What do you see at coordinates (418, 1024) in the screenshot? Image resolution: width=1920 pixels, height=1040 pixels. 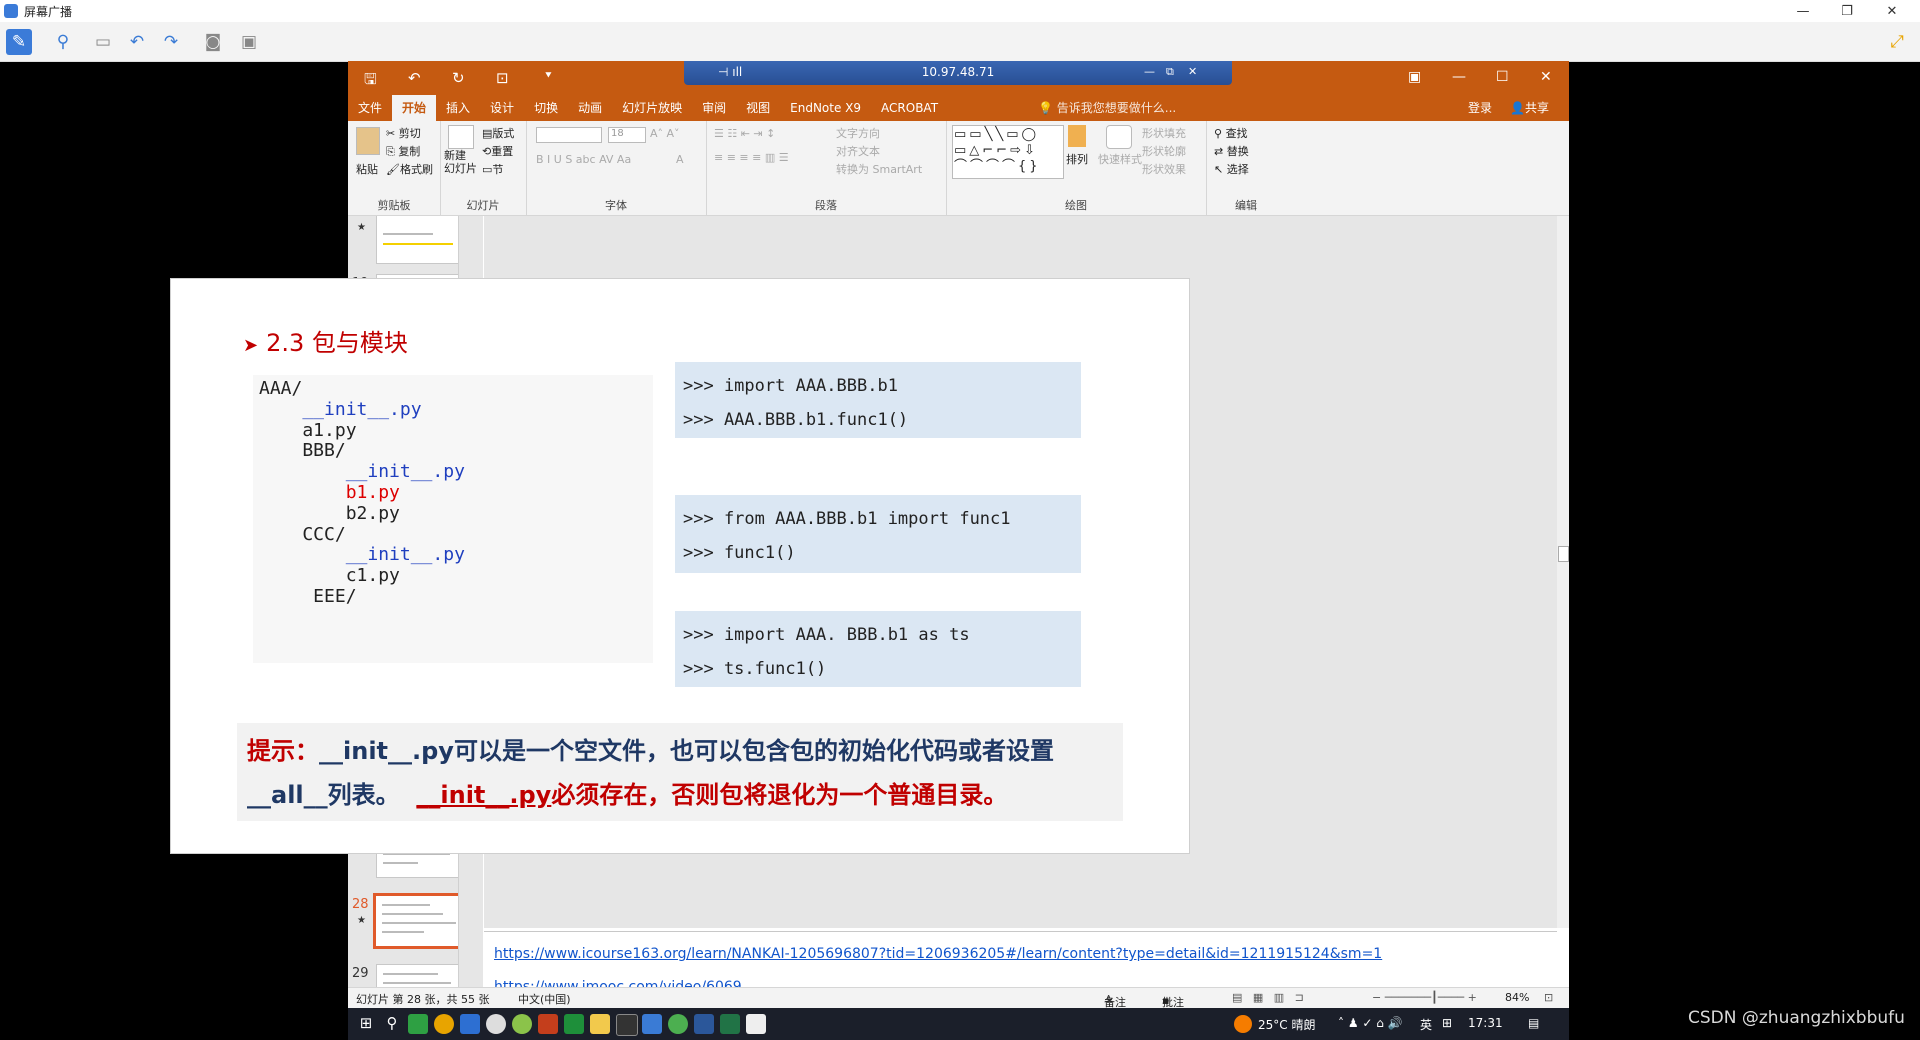 I see `wechat-icon` at bounding box center [418, 1024].